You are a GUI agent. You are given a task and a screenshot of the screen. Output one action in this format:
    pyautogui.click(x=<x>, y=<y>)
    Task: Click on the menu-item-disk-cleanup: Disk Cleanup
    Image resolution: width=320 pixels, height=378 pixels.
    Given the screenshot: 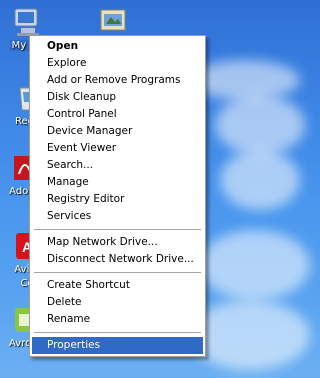 What is the action you would take?
    pyautogui.click(x=117, y=97)
    